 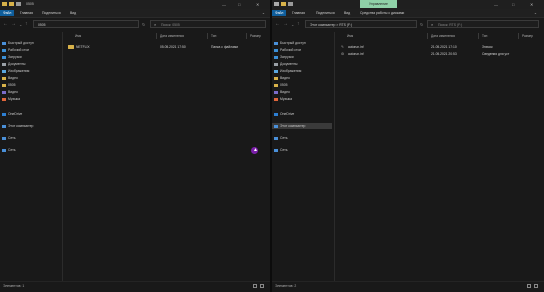 I want to click on tab-drive-tools: Средства работы с дисками, so click(x=382, y=13).